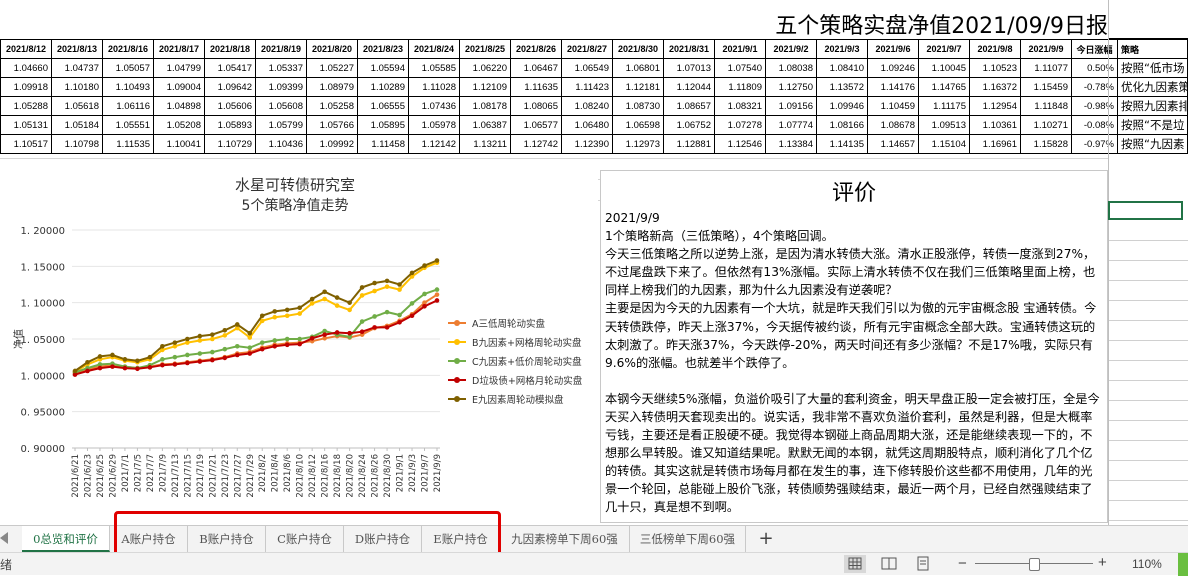 The image size is (1188, 576). I want to click on selected-cell, so click(1145, 210).